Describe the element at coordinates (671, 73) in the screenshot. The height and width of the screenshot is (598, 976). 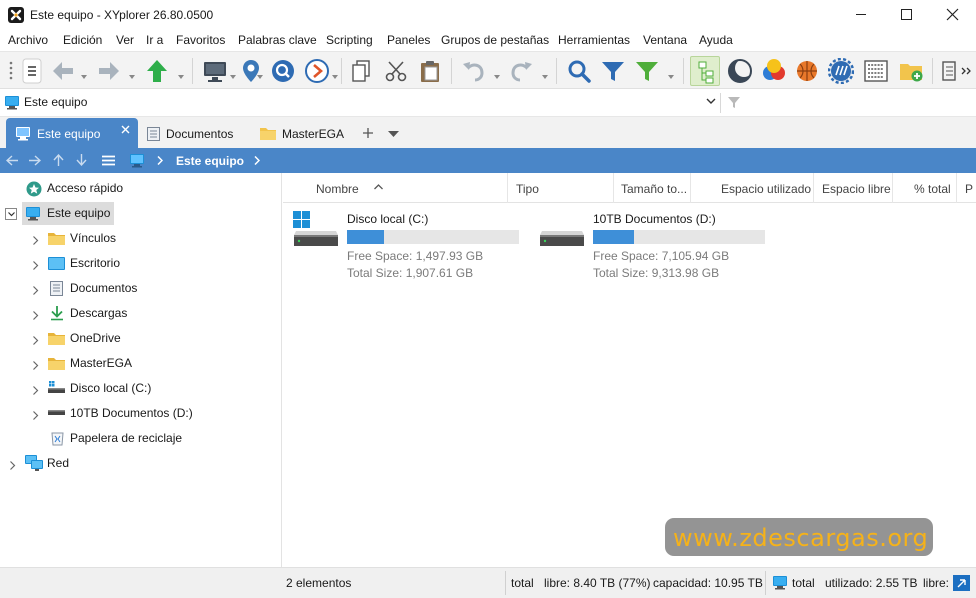
I see `filter-dropdown-icon` at that location.